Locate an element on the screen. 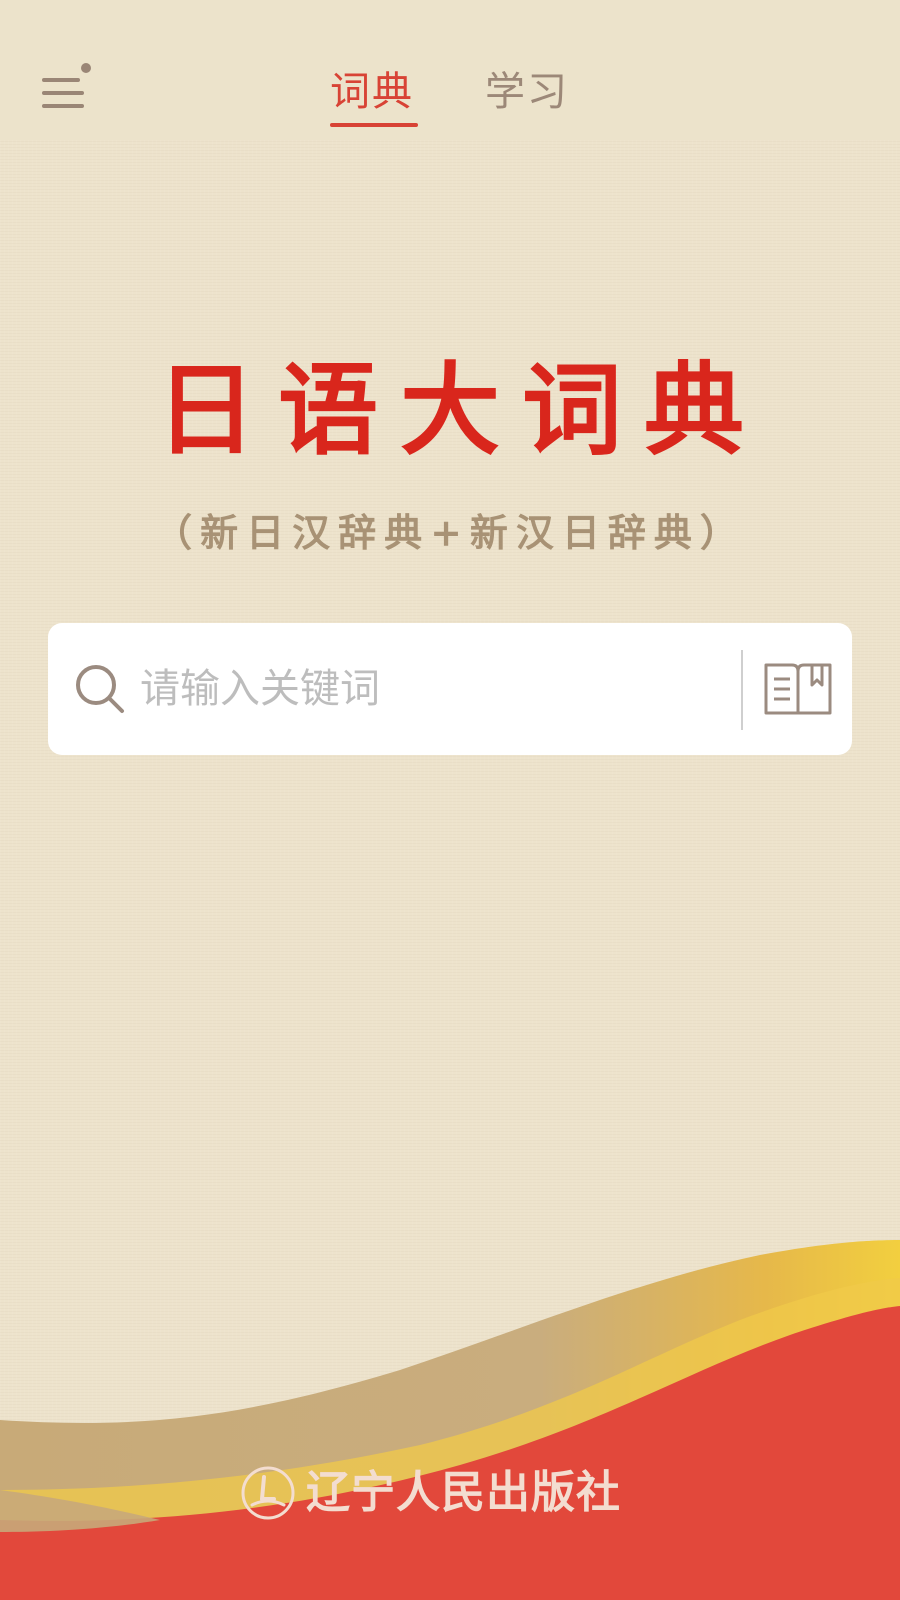 Image resolution: width=900 pixels, height=1600 pixels. search-bar is located at coordinates (450, 689).